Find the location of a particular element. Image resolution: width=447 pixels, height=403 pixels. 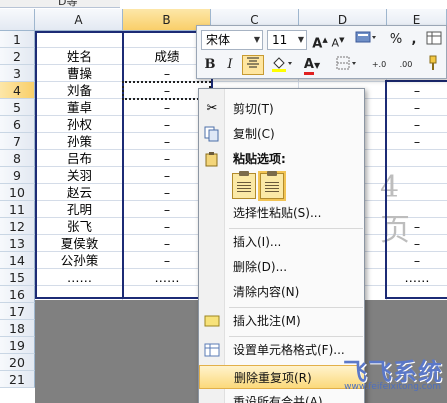

font-size-combo: 11 ▼ is located at coordinates (287, 40).